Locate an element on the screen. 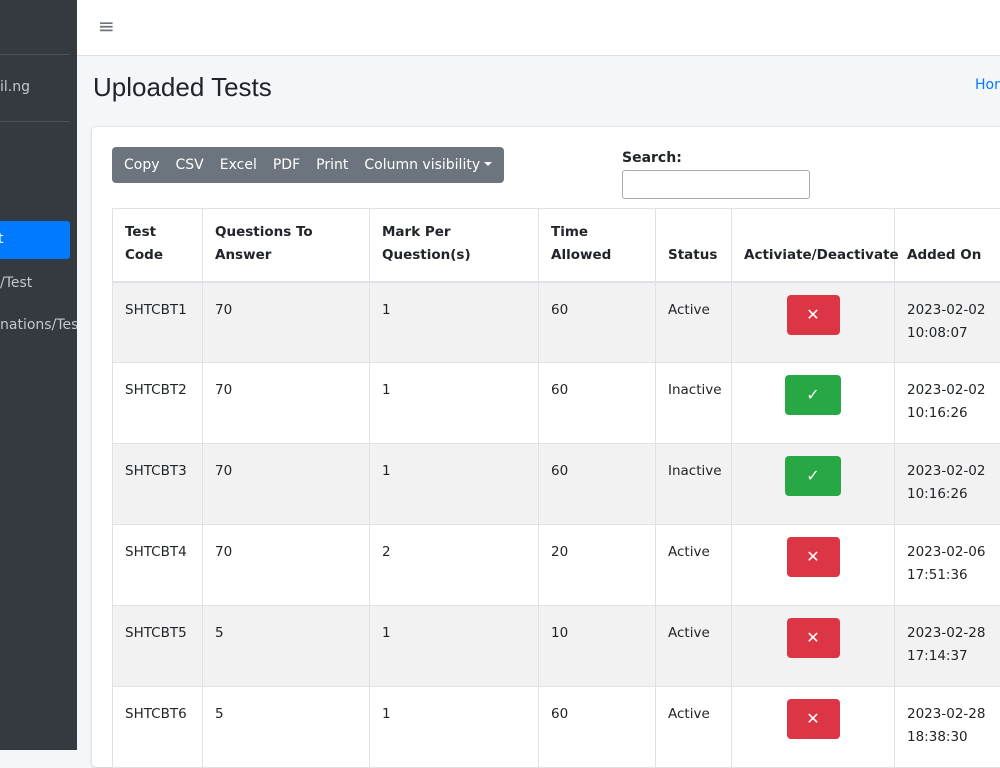 Image resolution: width=1000 pixels, height=768 pixels. column-header: Added On is located at coordinates (947, 245).